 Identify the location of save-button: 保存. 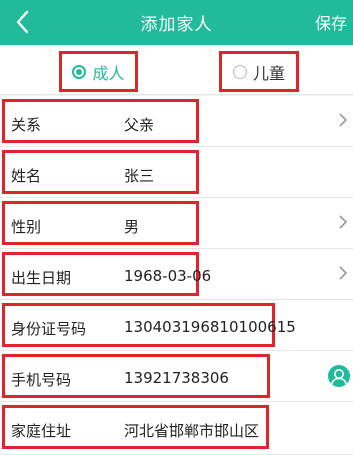
(331, 22).